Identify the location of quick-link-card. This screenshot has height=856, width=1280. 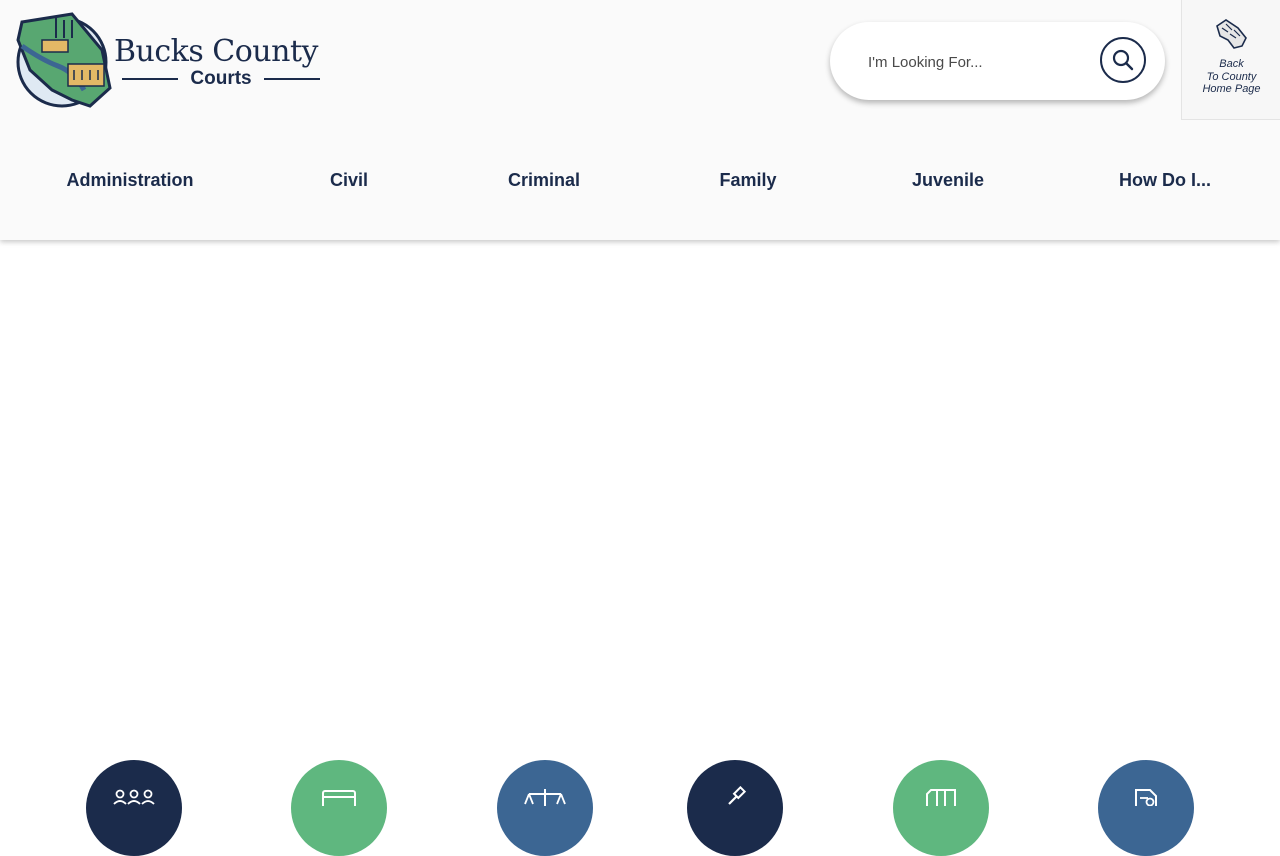
(339, 808).